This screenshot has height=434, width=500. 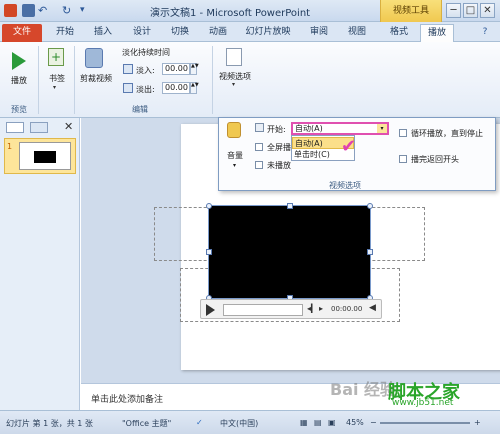 I want to click on zoom-out-icon: −, so click(x=373, y=422).